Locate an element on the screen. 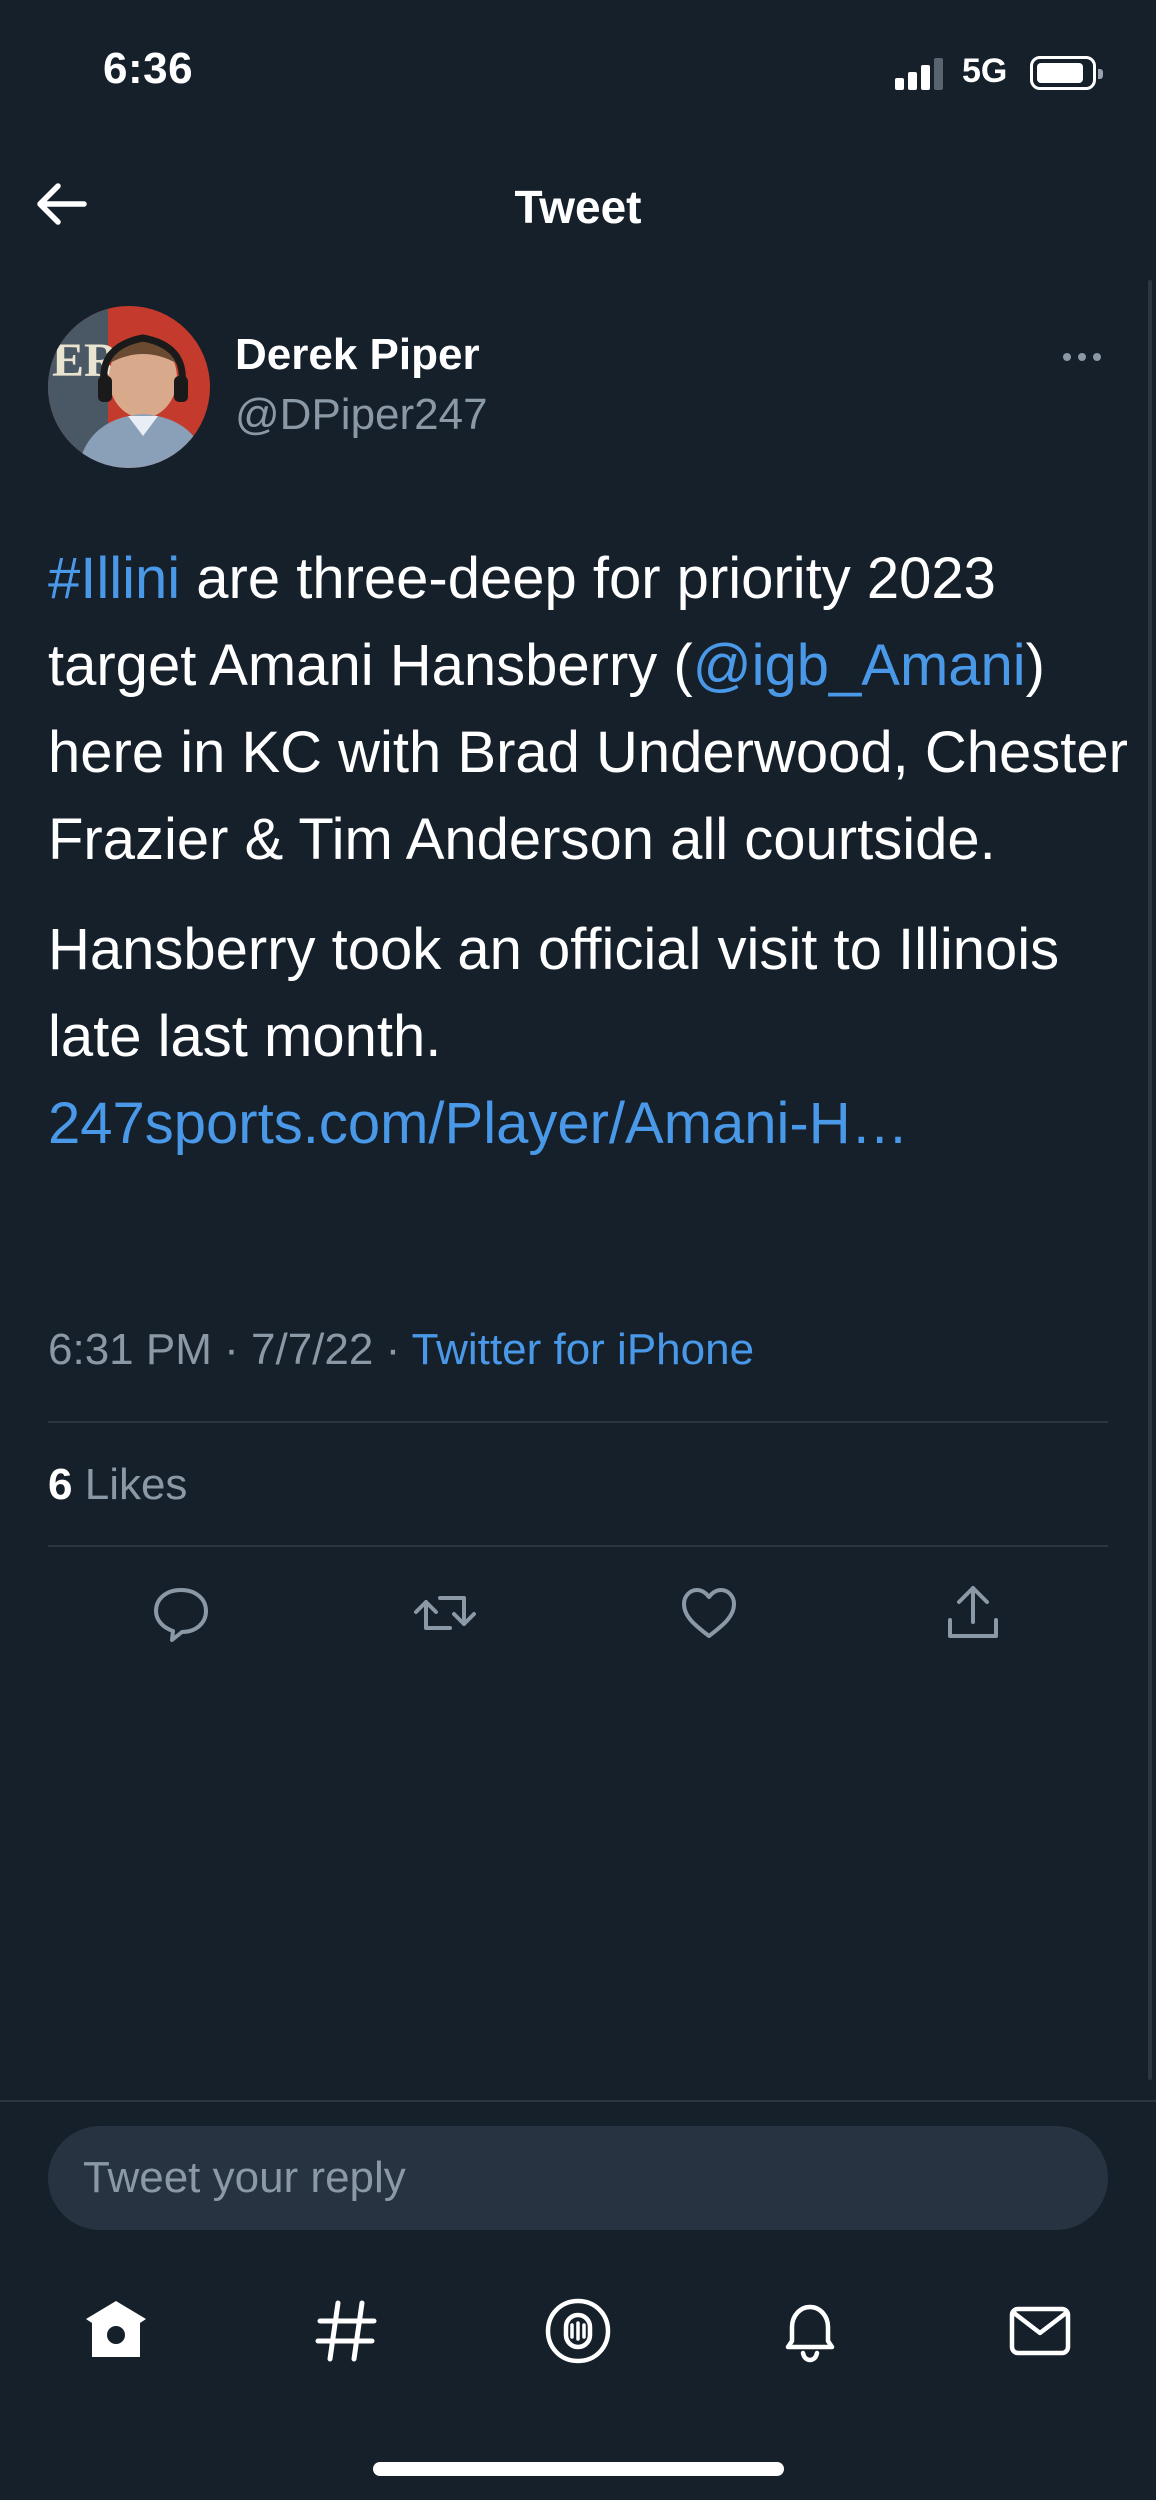  status-bar: 6:36 5G is located at coordinates (578, 70).